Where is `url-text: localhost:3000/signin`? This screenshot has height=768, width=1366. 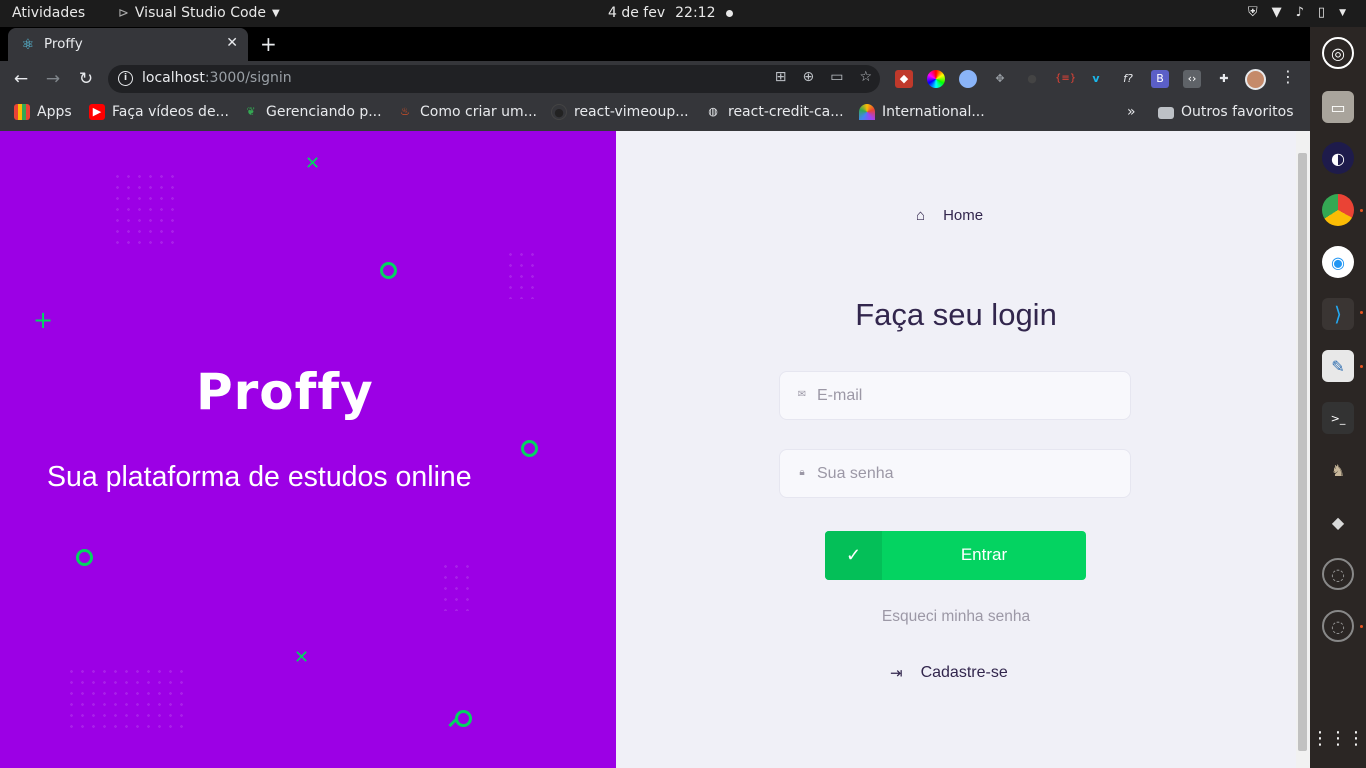
url-text: localhost:3000/signin is located at coordinates (217, 78).